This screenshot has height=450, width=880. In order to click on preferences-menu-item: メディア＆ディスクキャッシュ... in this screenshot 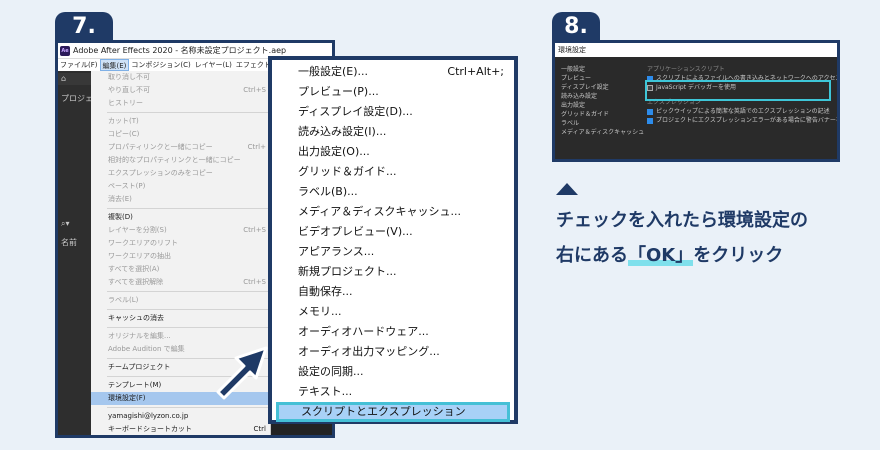, I will do `click(393, 212)`.